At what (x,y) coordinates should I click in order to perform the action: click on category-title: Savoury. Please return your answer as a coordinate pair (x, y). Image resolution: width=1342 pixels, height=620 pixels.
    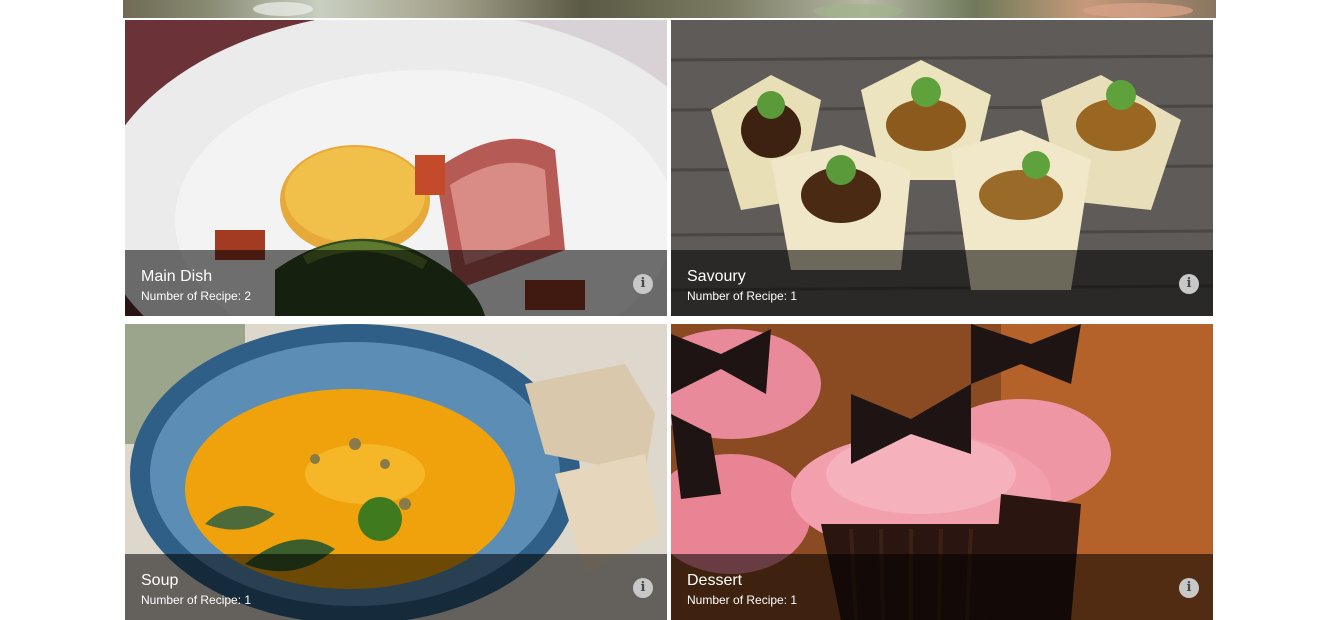
    Looking at the image, I should click on (716, 276).